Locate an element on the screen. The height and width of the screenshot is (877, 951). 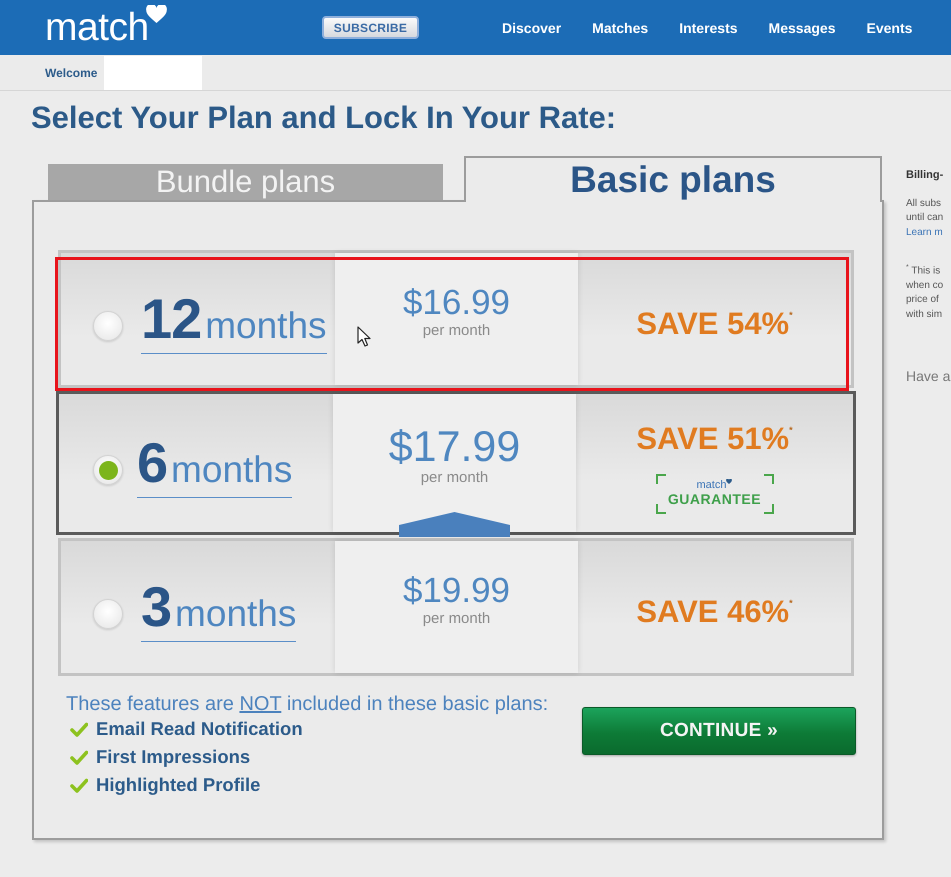
plan-option: 12 months $16.99 per month SAVE 54%$^{*}$ is located at coordinates (456, 319).